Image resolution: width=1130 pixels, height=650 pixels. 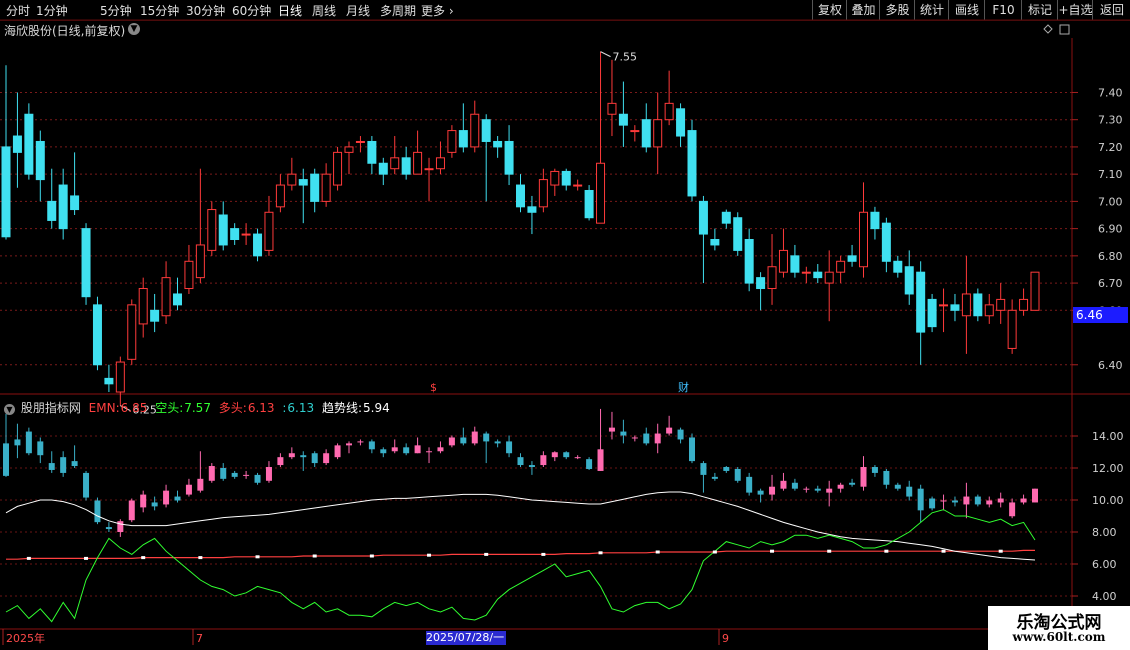 I want to click on window-toggle-icon, so click(x=1064, y=29).